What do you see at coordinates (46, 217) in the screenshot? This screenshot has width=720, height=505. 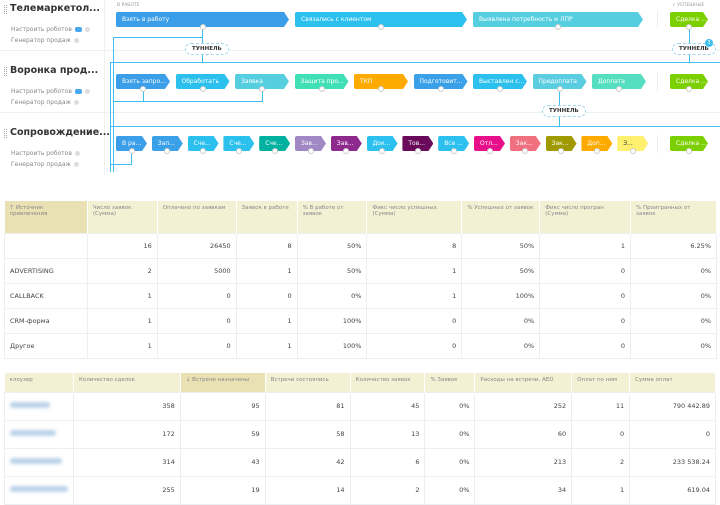 I see `column-header: ↑ Источник привлечения` at bounding box center [46, 217].